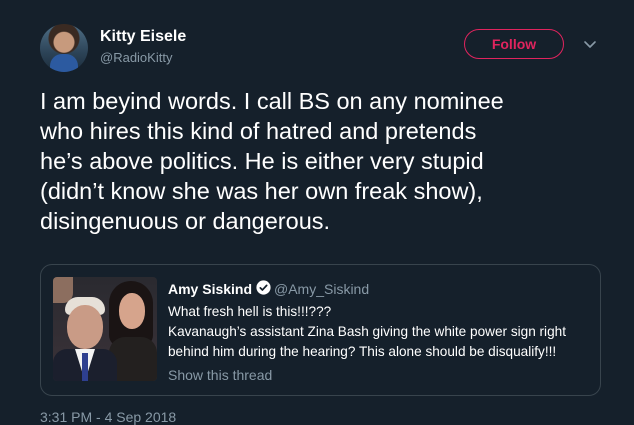  I want to click on author-avatar, so click(64, 48).